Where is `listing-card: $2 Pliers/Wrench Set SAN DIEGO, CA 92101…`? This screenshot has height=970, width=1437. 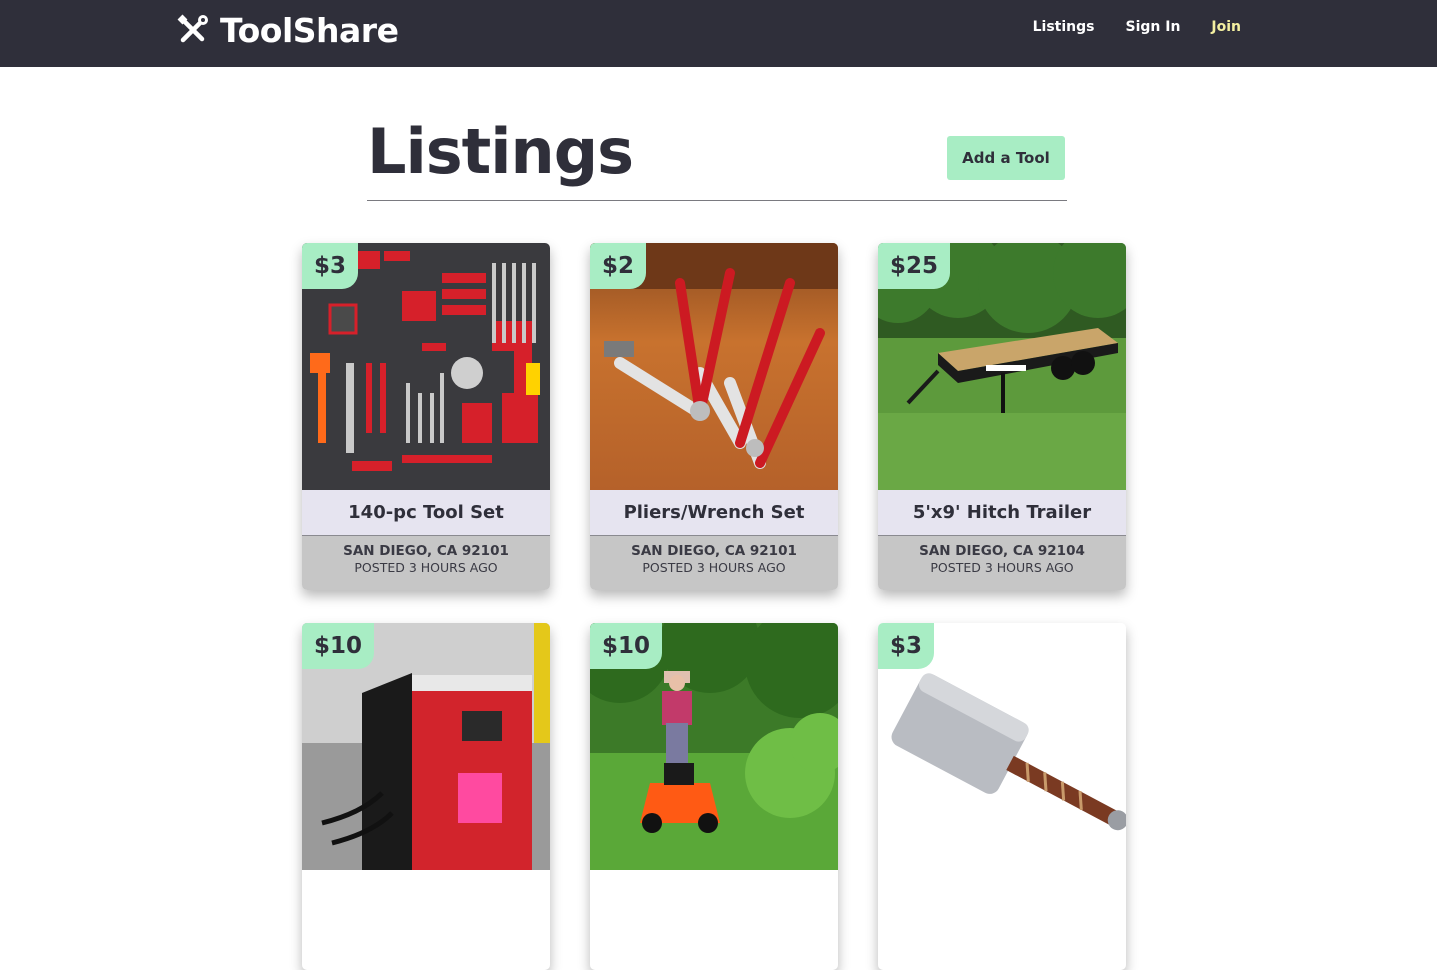 listing-card: $2 Pliers/Wrench Set SAN DIEGO, CA 92101… is located at coordinates (714, 416).